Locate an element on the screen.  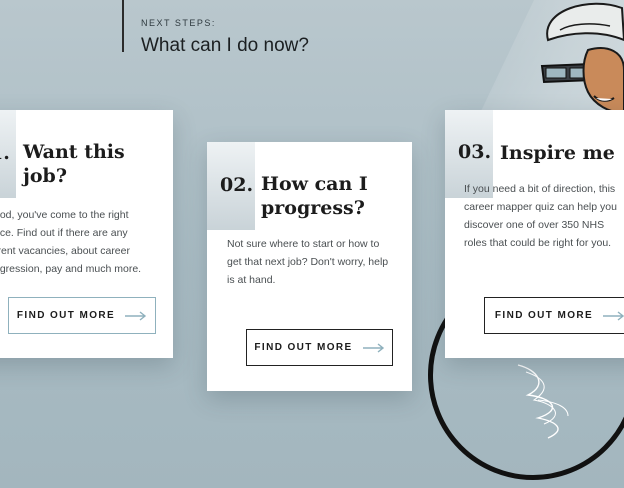
card-body-line: is at hand. is located at coordinates (251, 280).